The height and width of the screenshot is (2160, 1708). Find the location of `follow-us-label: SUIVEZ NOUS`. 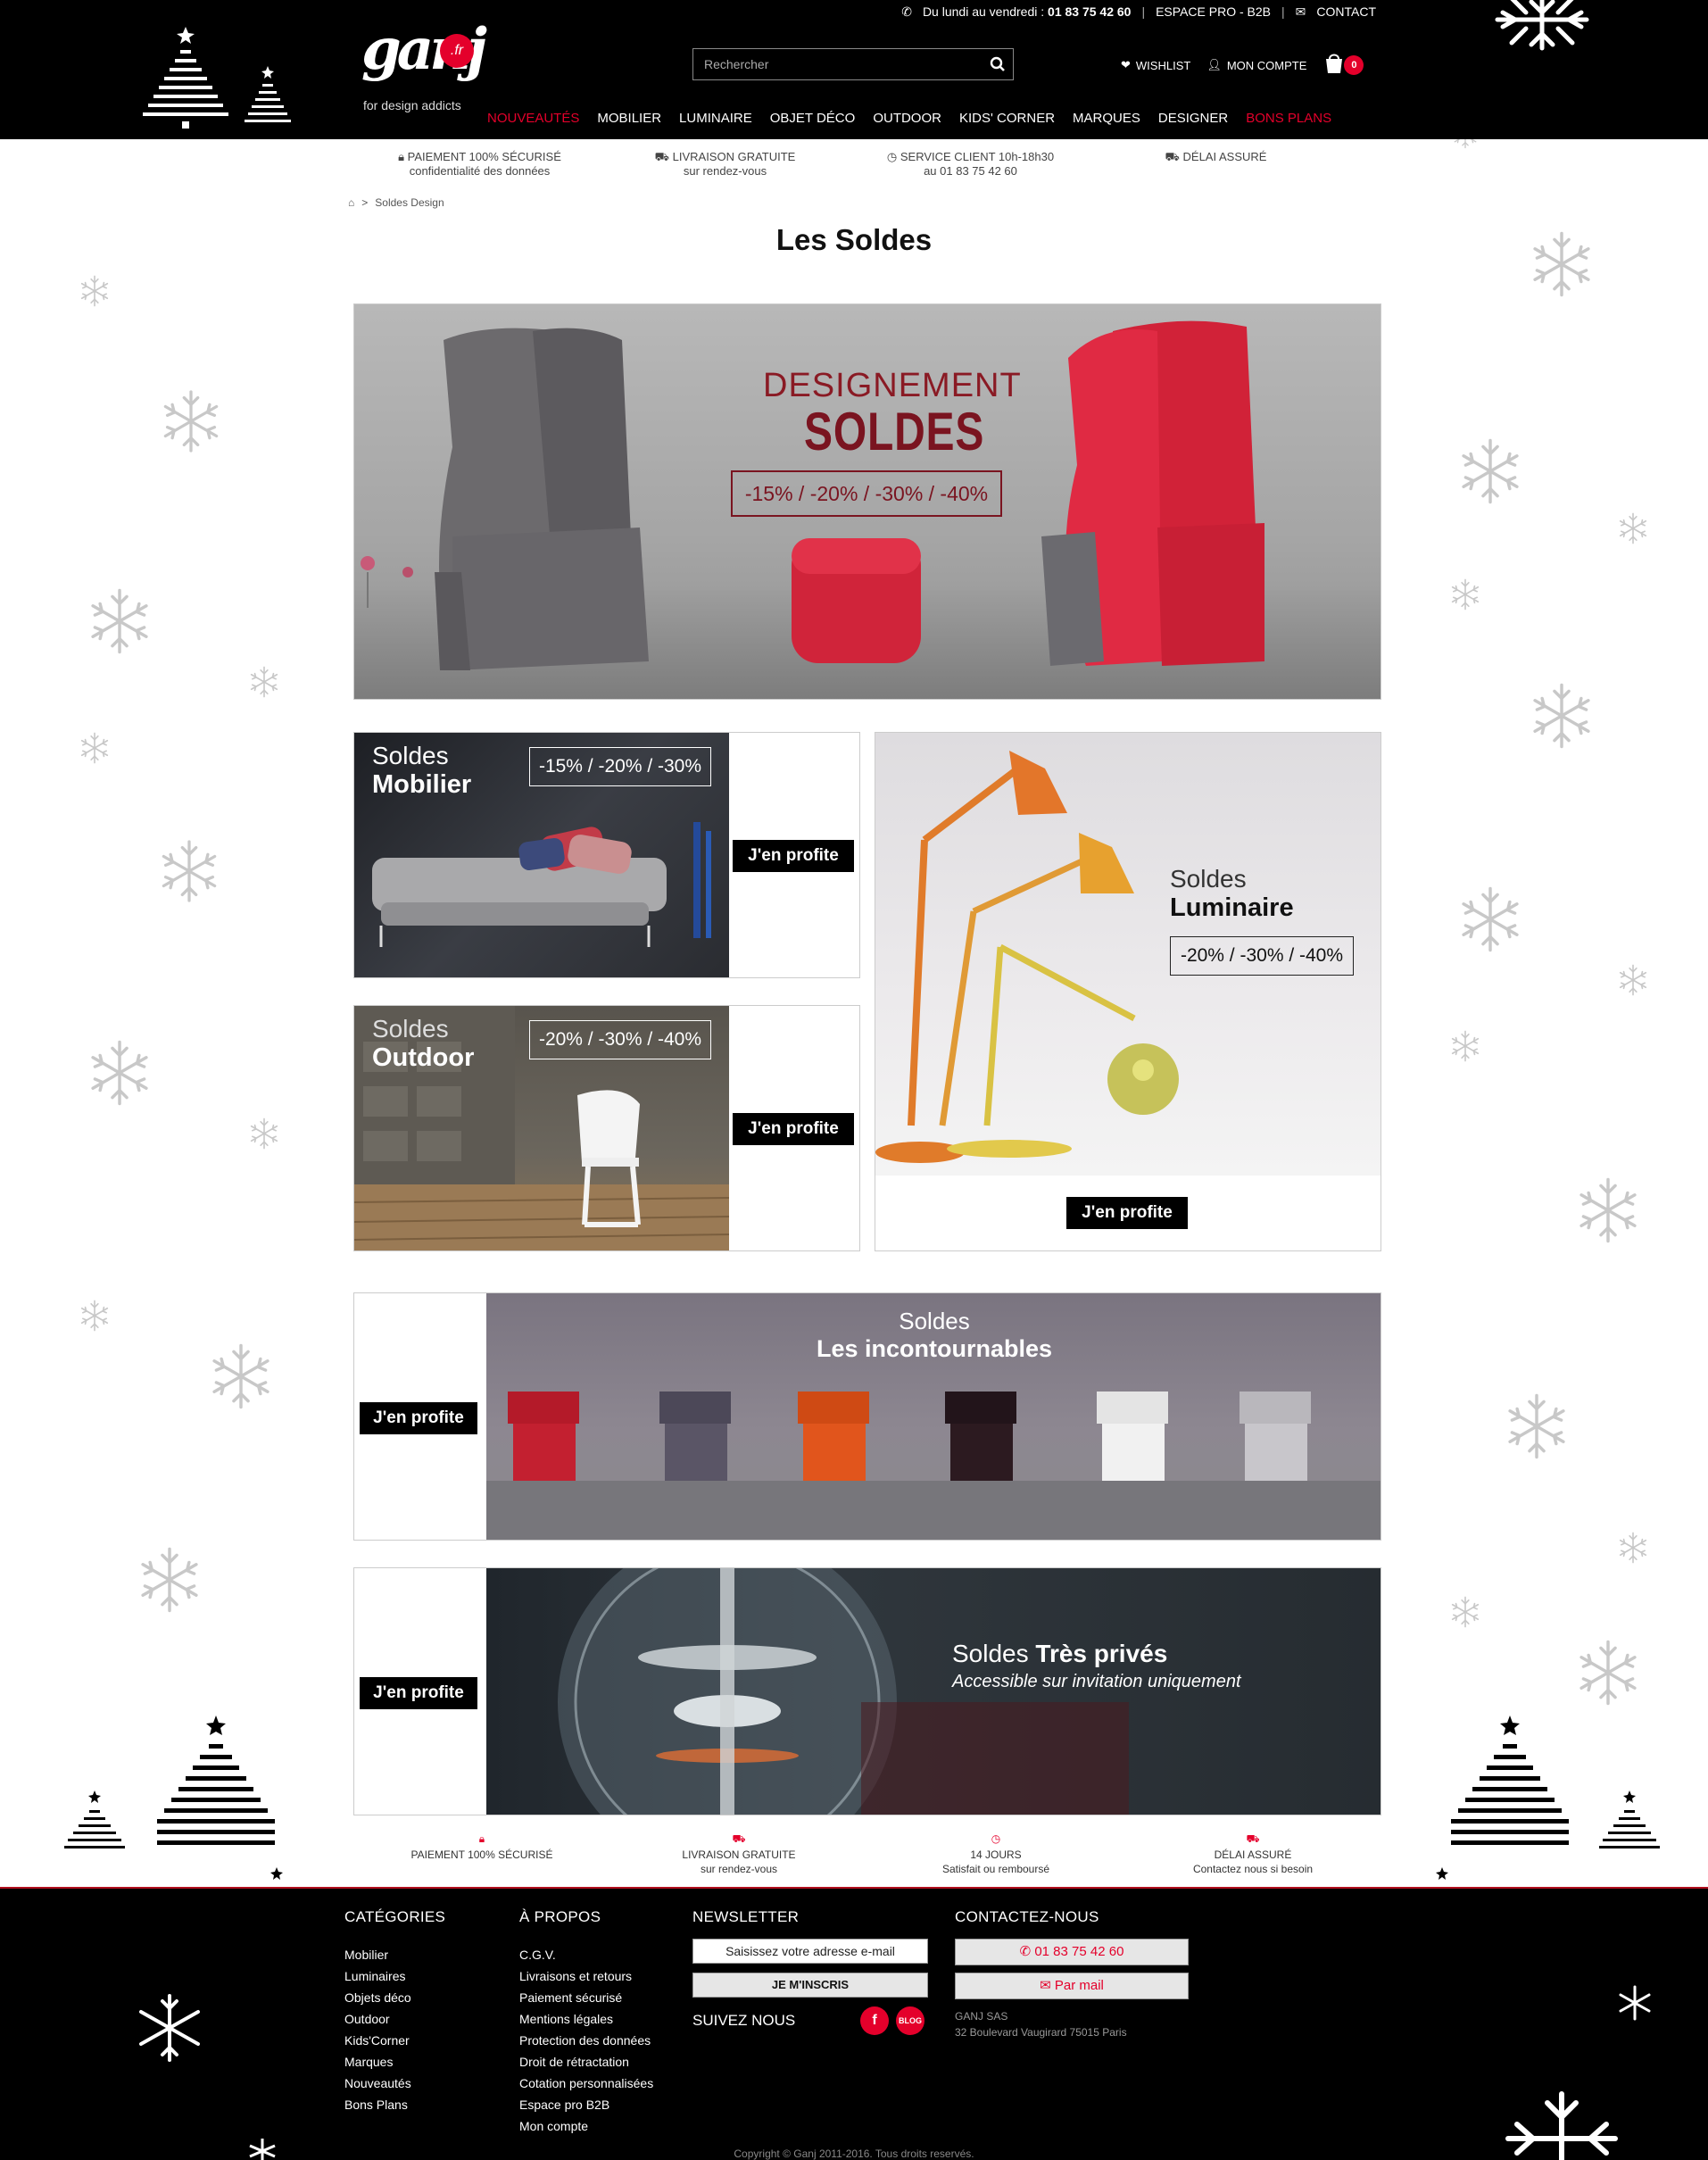

follow-us-label: SUIVEZ NOUS is located at coordinates (744, 2021).